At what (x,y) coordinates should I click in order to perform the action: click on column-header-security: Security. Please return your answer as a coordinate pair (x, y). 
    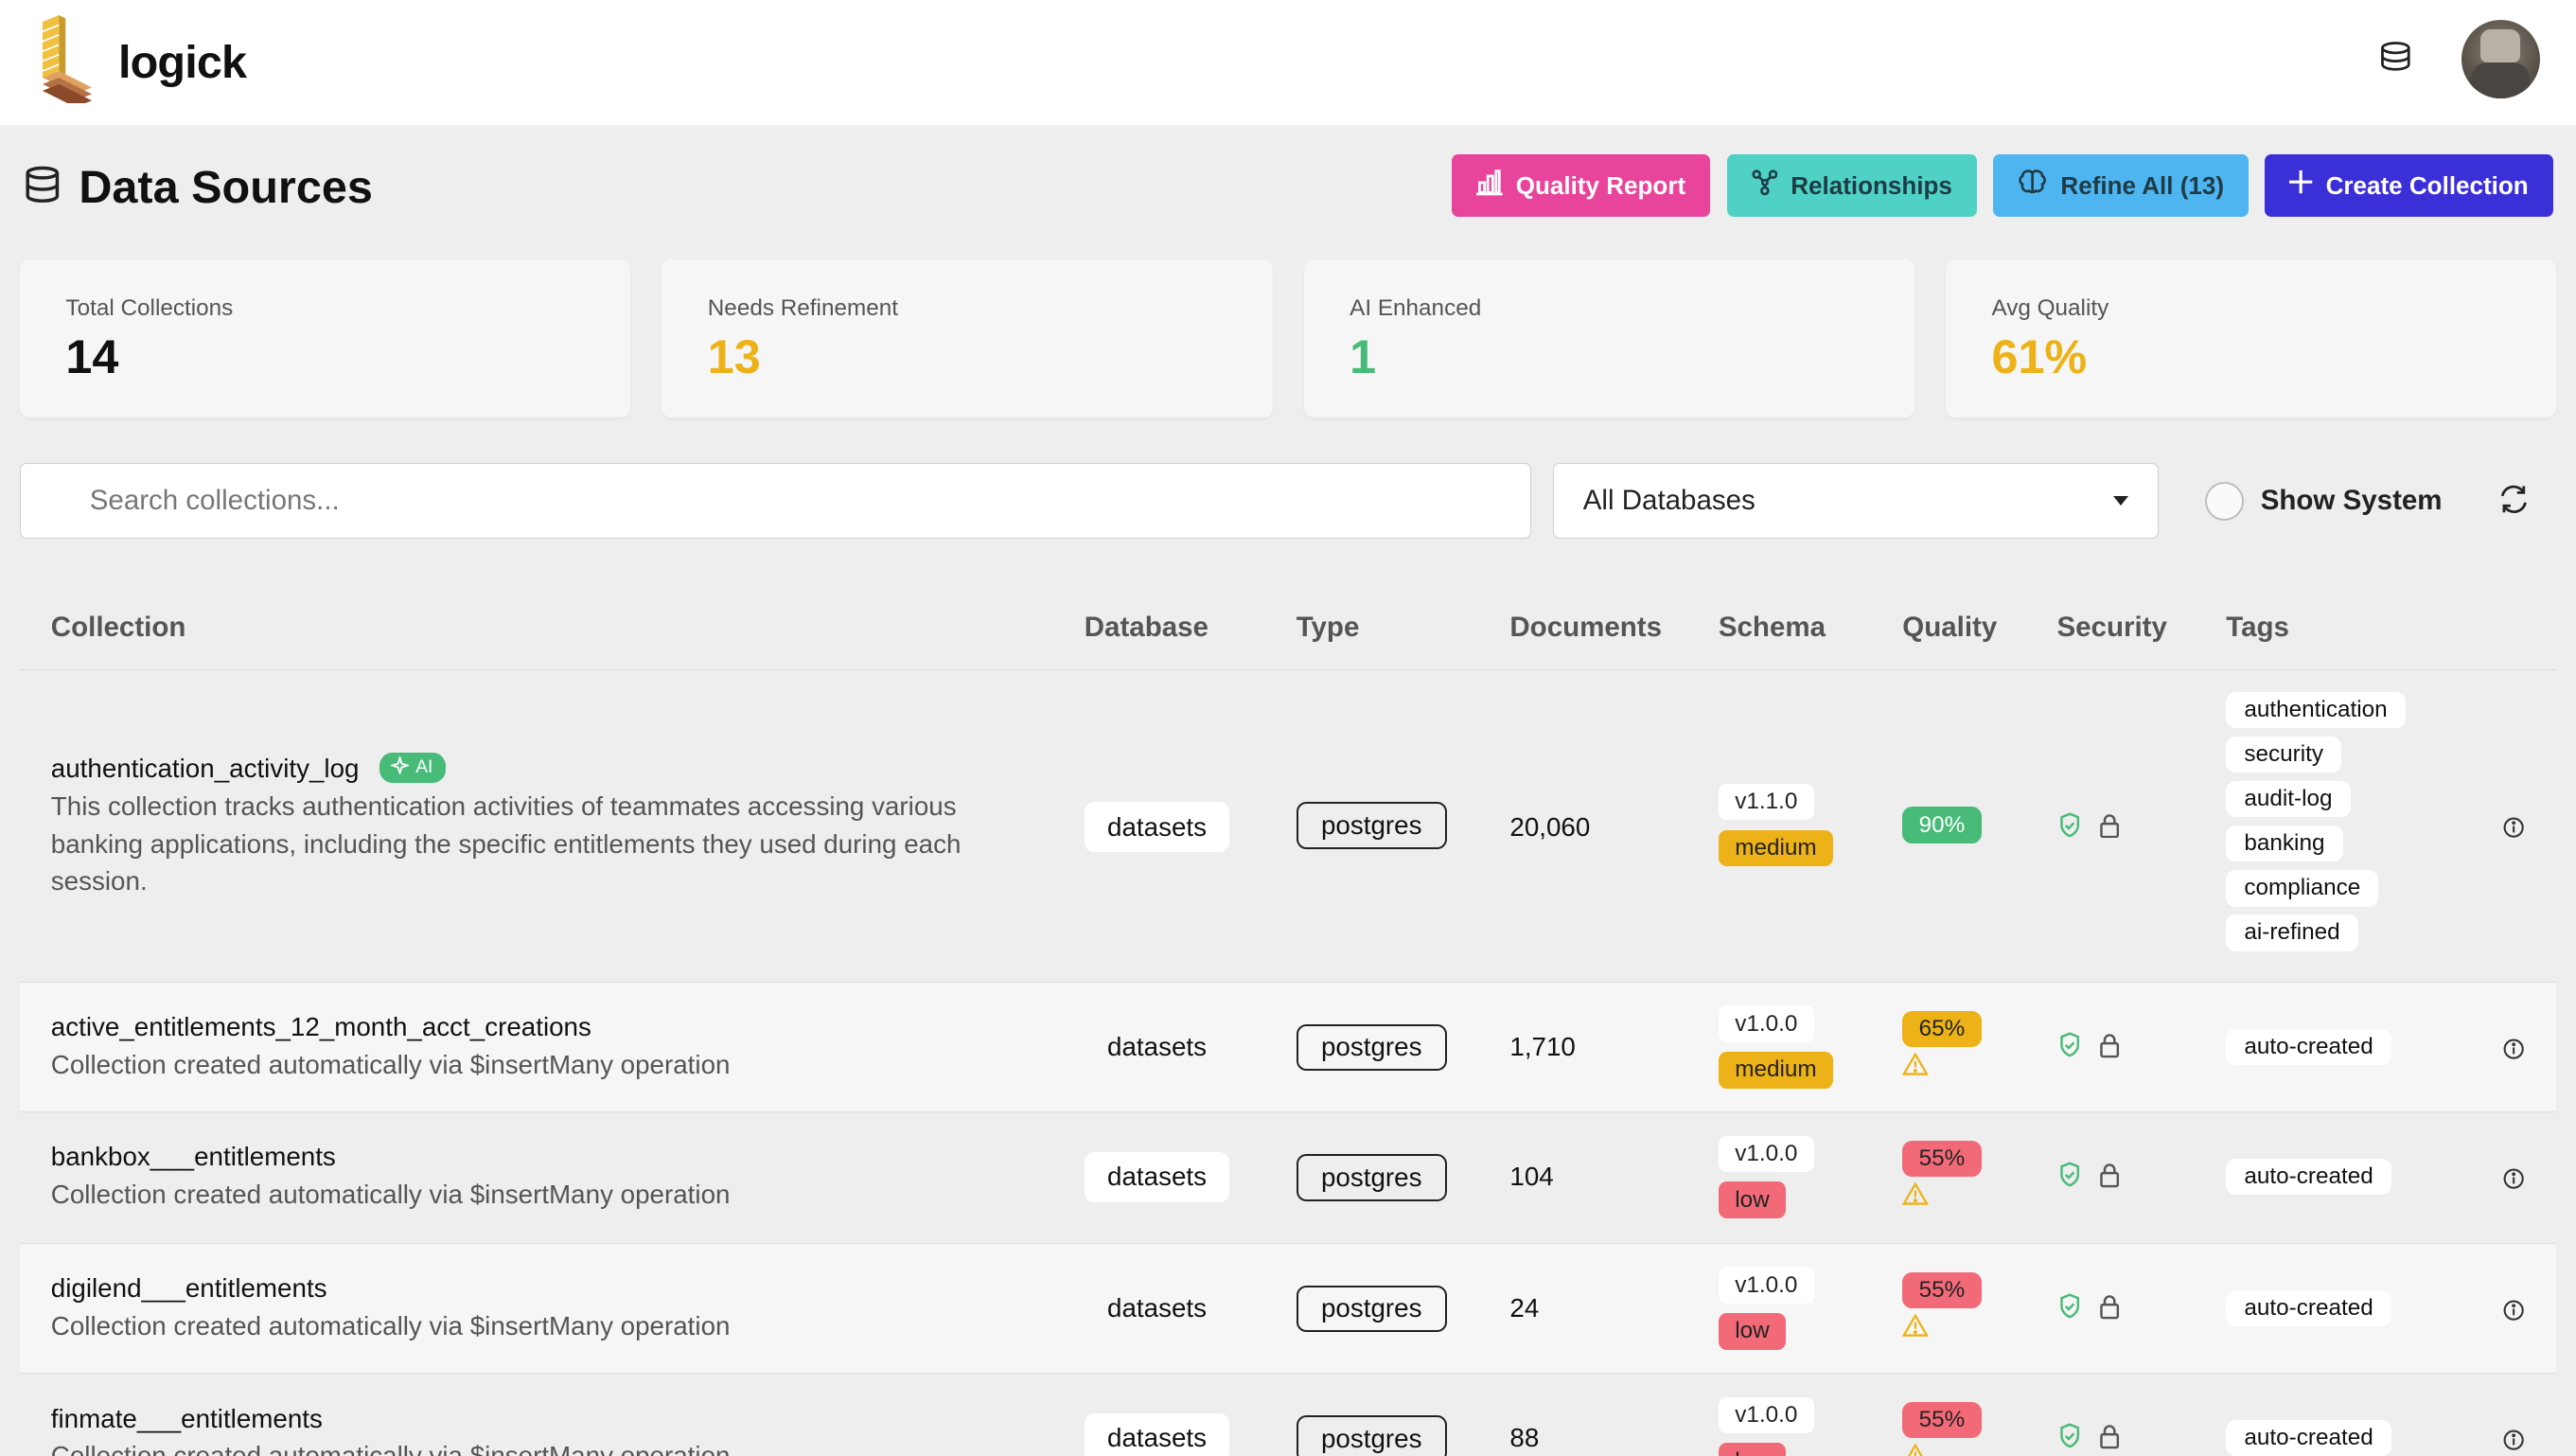
    Looking at the image, I should click on (2111, 628).